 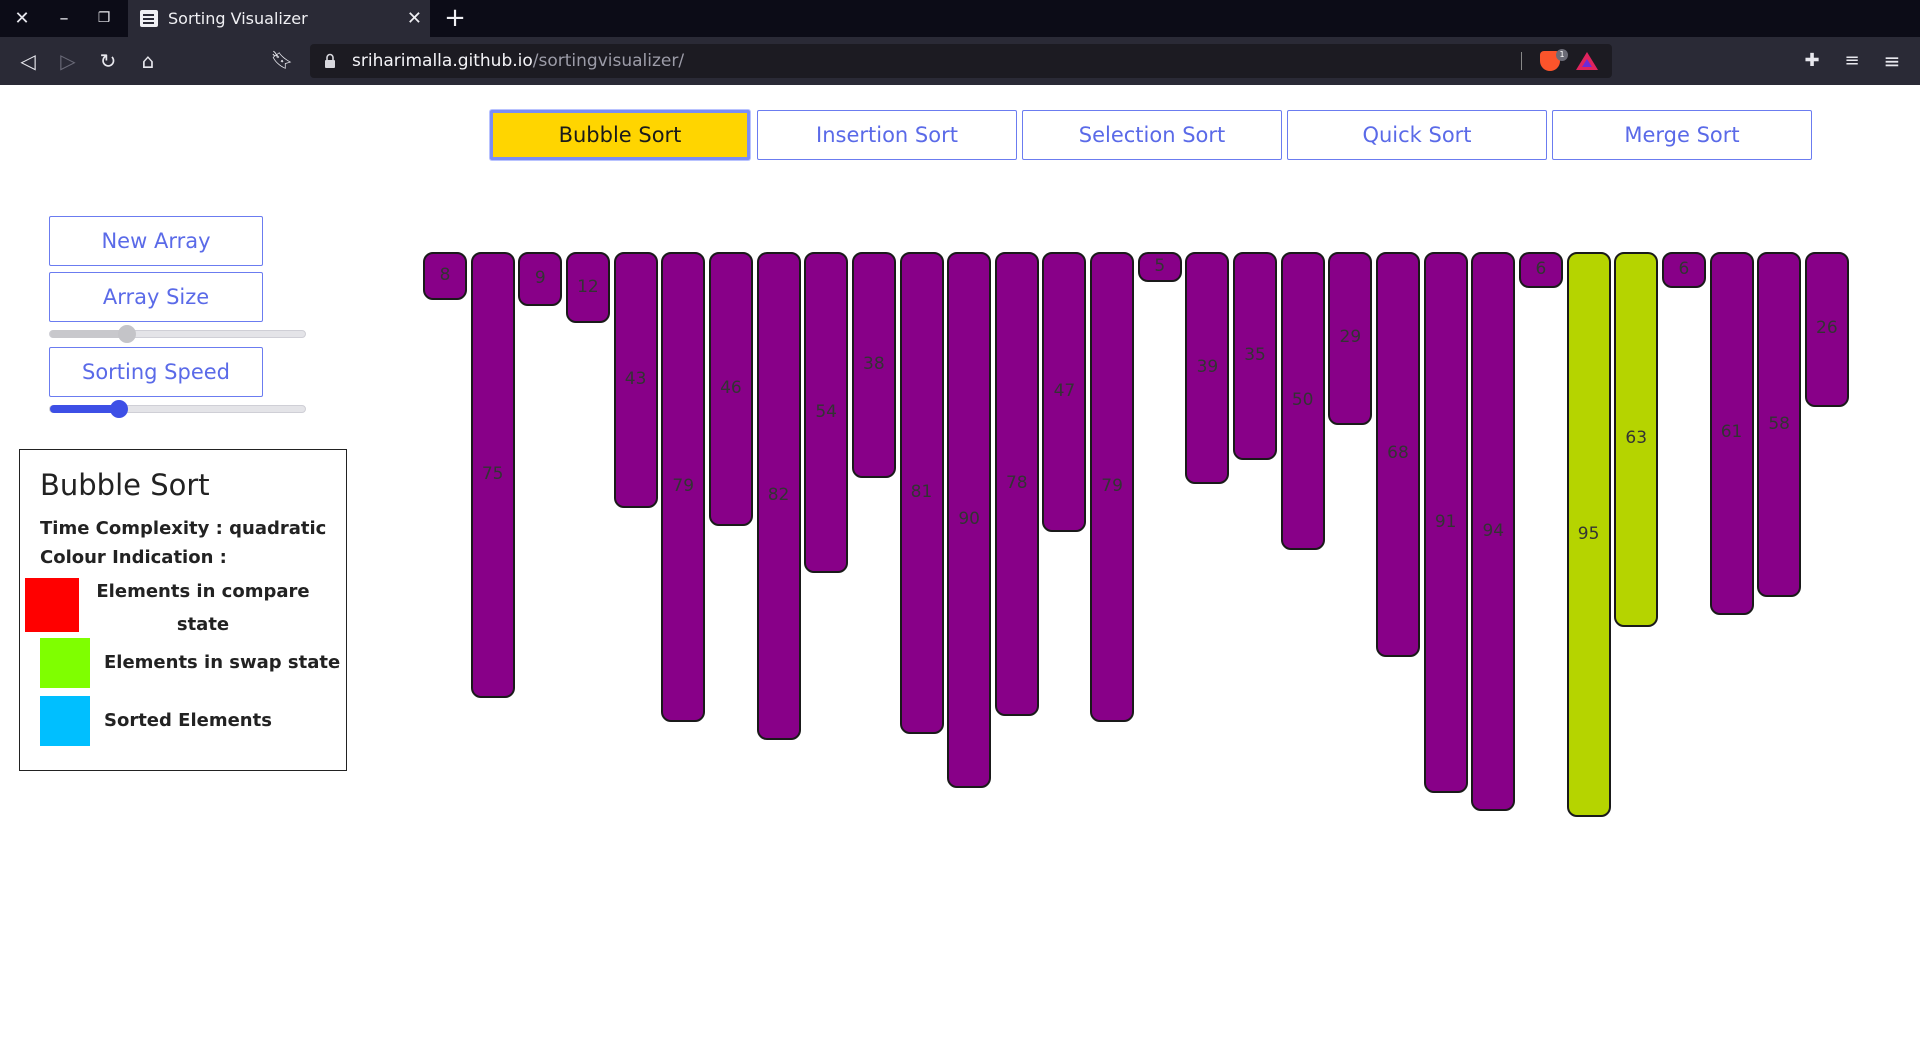 I want to click on reload-icon: ↻, so click(x=108, y=61).